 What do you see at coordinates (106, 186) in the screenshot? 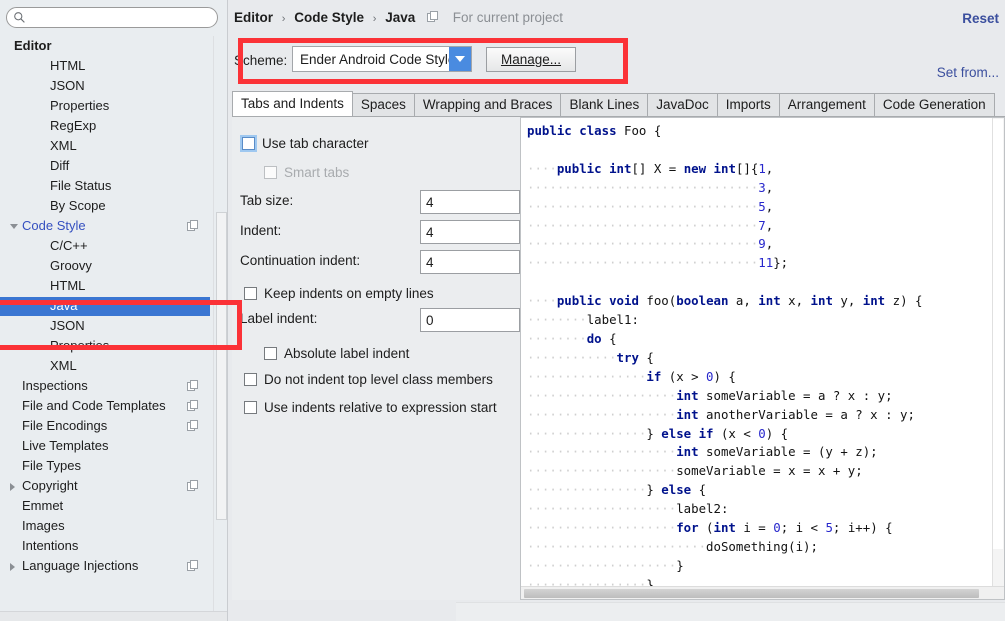
I see `sidebar-item-file-status: File Status` at bounding box center [106, 186].